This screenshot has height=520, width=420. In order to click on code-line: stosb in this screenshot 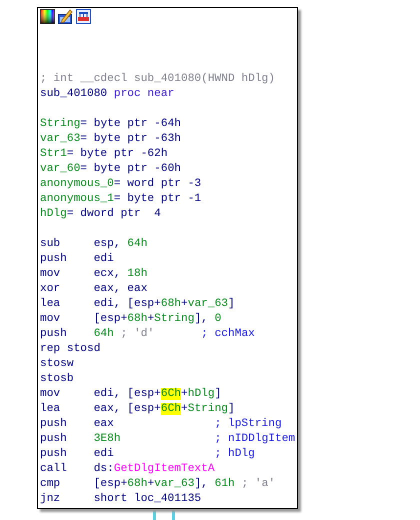, I will do `click(57, 379)`.